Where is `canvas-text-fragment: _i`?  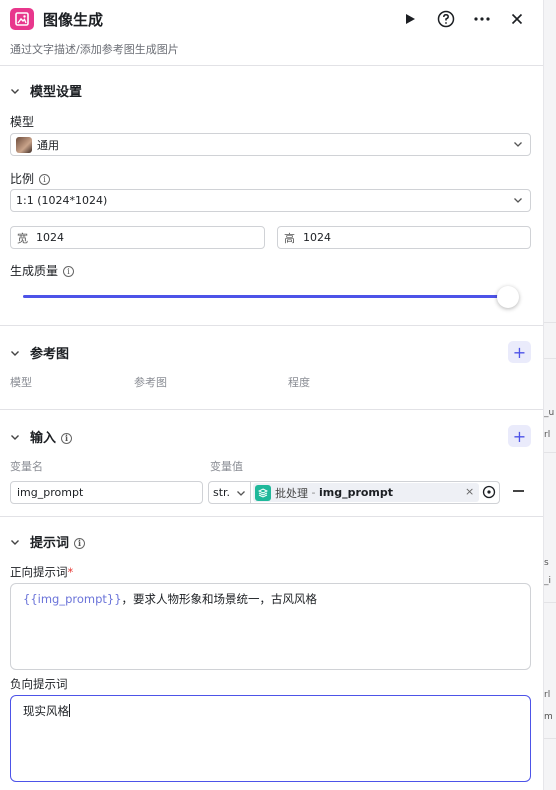
canvas-text-fragment: _i is located at coordinates (548, 581).